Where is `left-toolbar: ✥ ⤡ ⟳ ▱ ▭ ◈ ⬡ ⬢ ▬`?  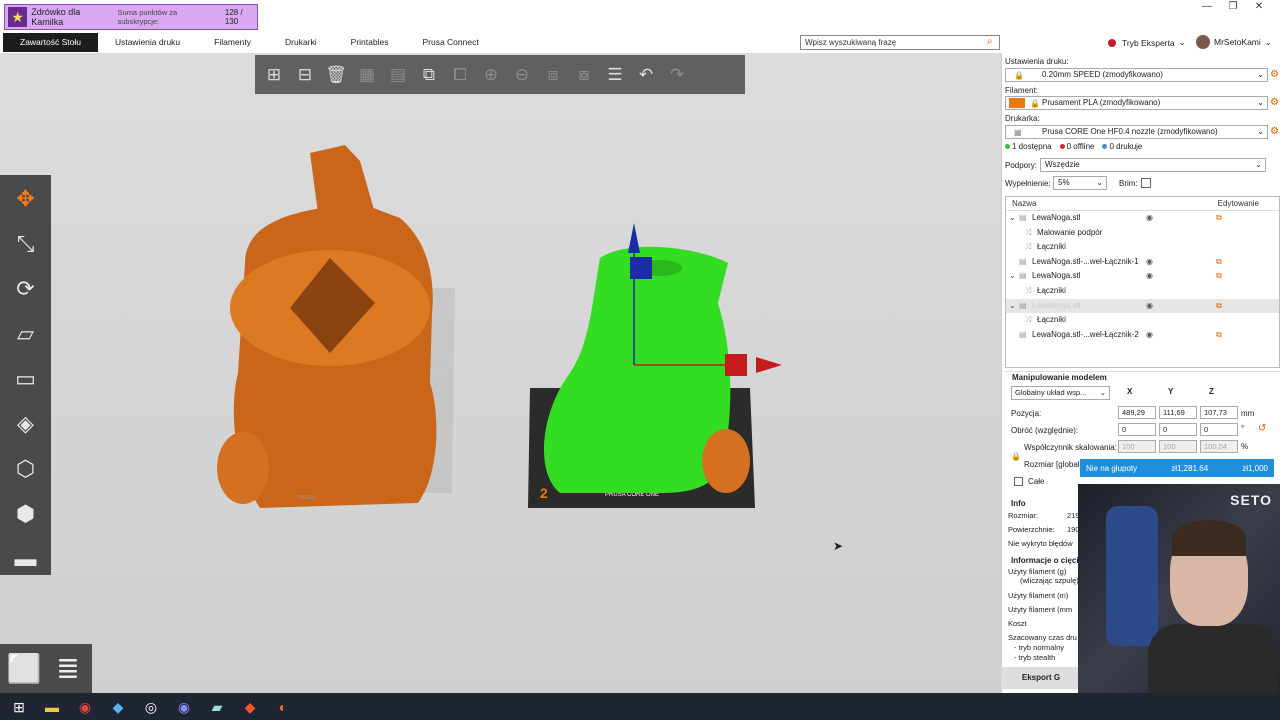 left-toolbar: ✥ ⤡ ⟳ ▱ ▭ ◈ ⬡ ⬢ ▬ is located at coordinates (25, 375).